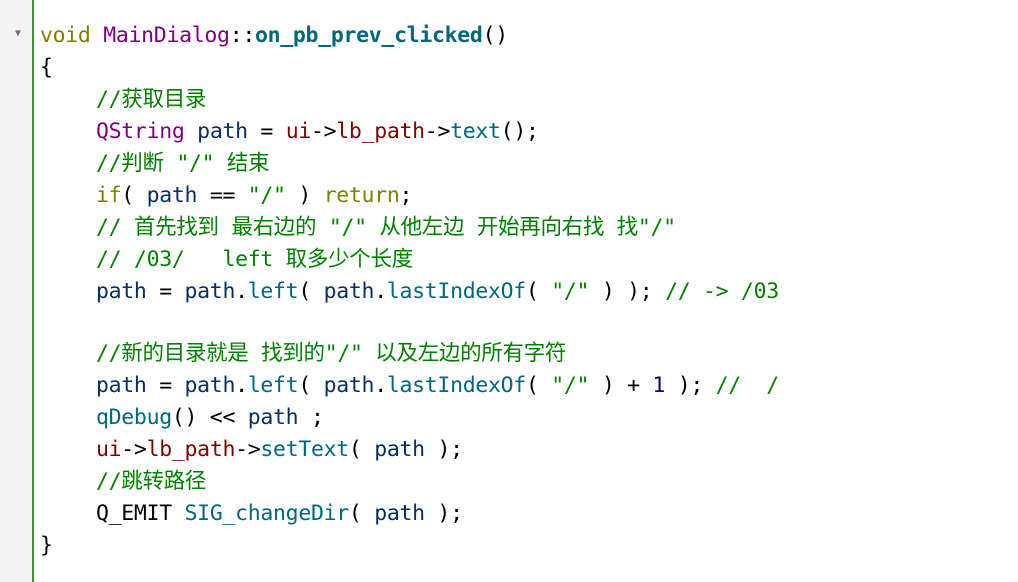 The image size is (1018, 582). I want to click on code-line-12: qDebug() << path ;, so click(529, 418).